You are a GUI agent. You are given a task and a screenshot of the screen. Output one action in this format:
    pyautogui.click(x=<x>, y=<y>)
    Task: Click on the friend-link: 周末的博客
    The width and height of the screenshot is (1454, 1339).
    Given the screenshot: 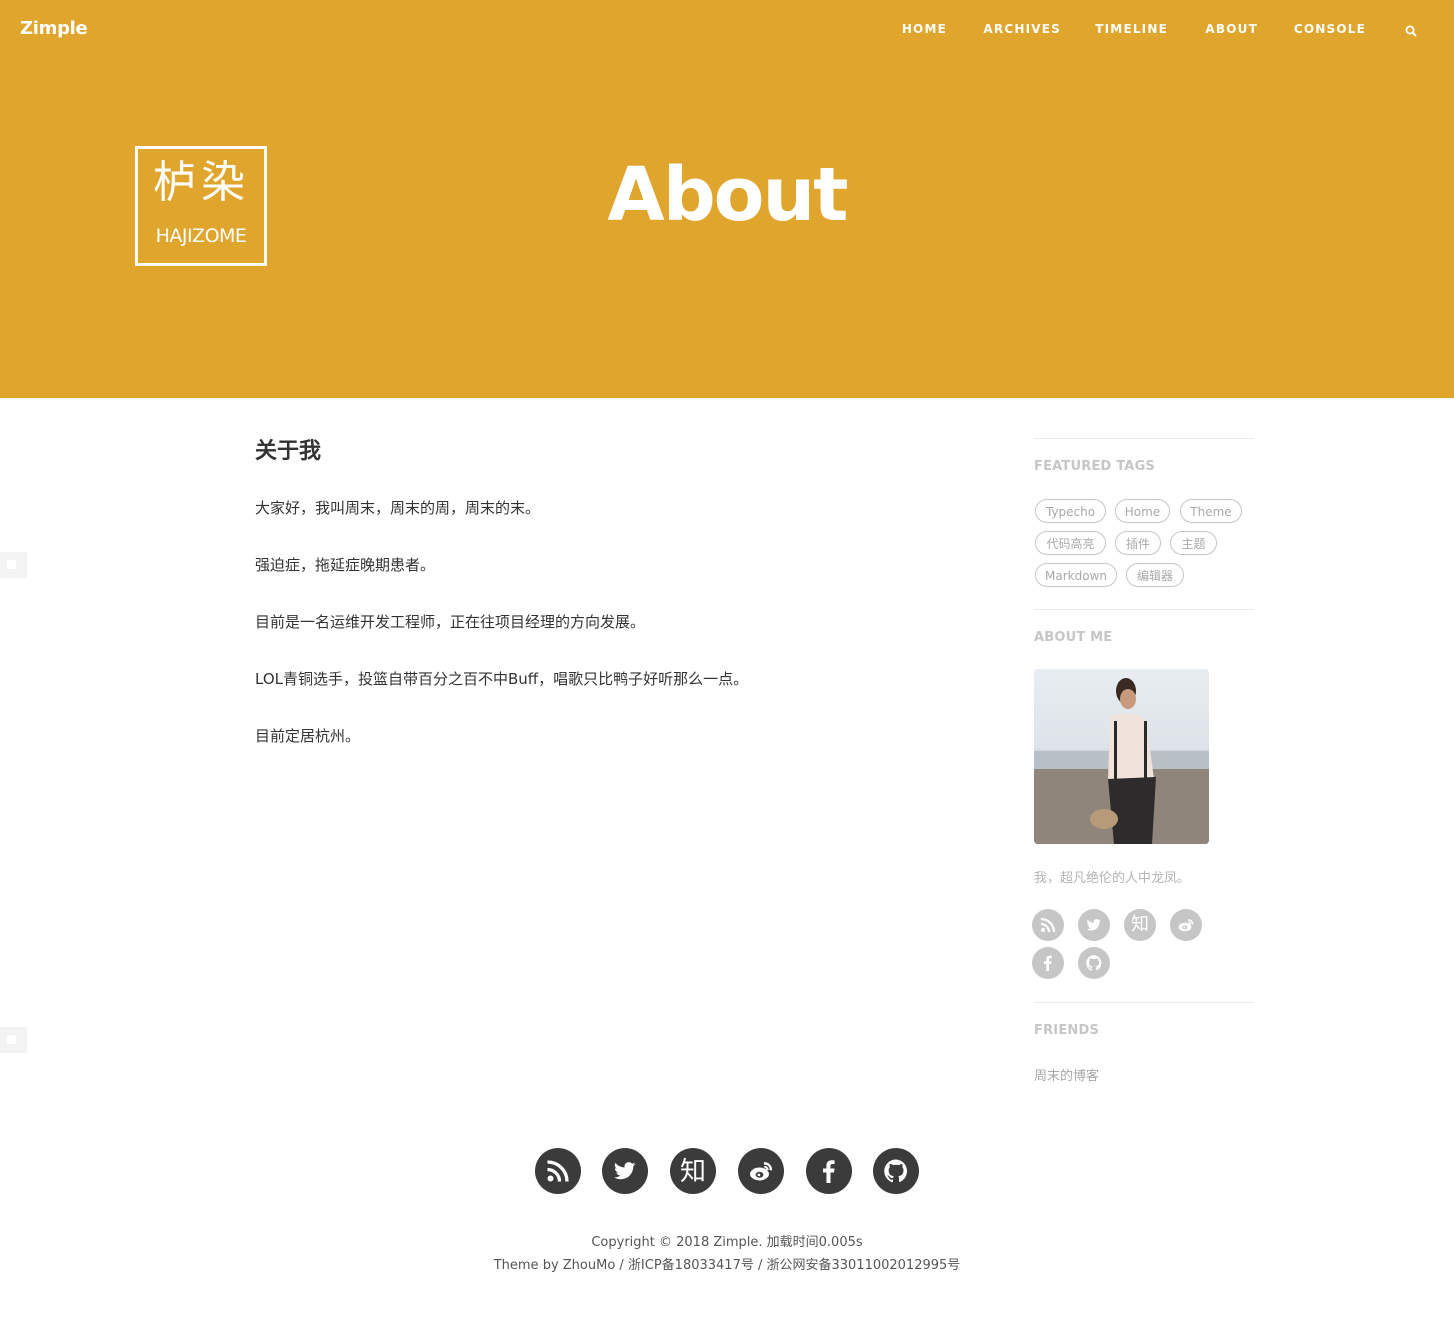 What is the action you would take?
    pyautogui.click(x=1066, y=1074)
    